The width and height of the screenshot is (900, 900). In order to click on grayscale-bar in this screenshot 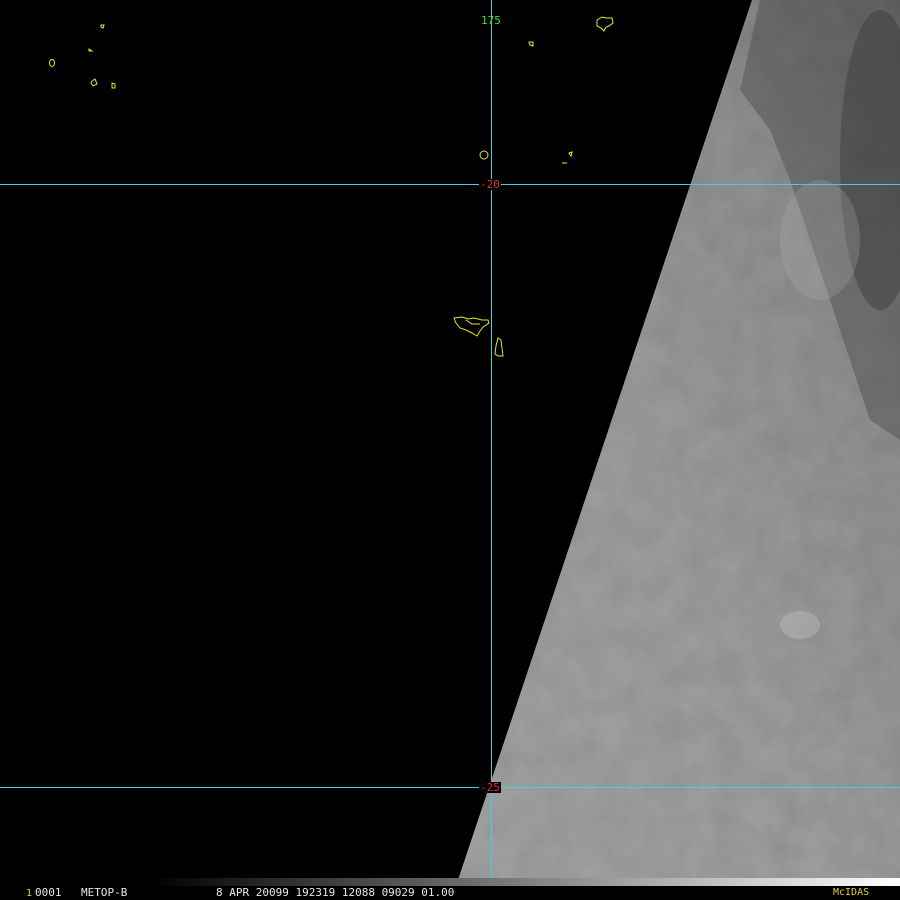, I will do `click(525, 882)`.